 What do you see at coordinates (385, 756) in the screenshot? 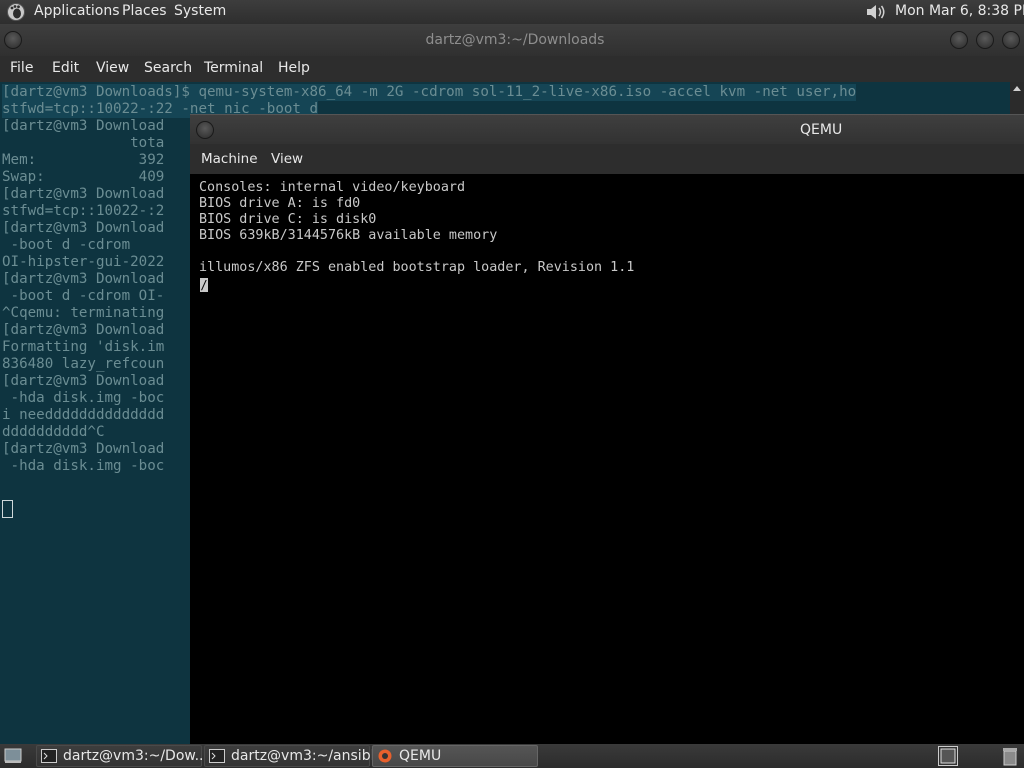
I see `qemu-icon` at bounding box center [385, 756].